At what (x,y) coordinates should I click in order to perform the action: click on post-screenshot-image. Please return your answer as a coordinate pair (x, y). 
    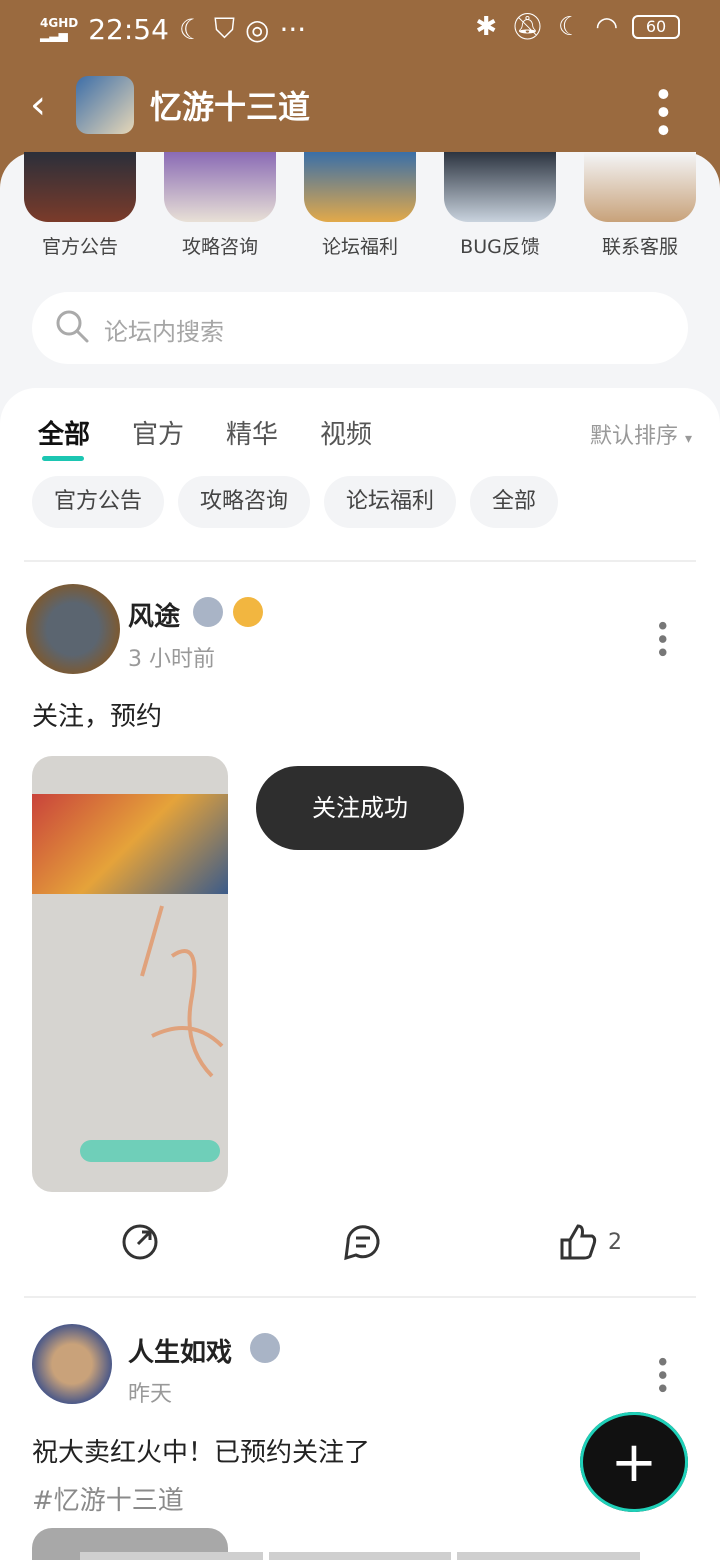
    Looking at the image, I should click on (130, 974).